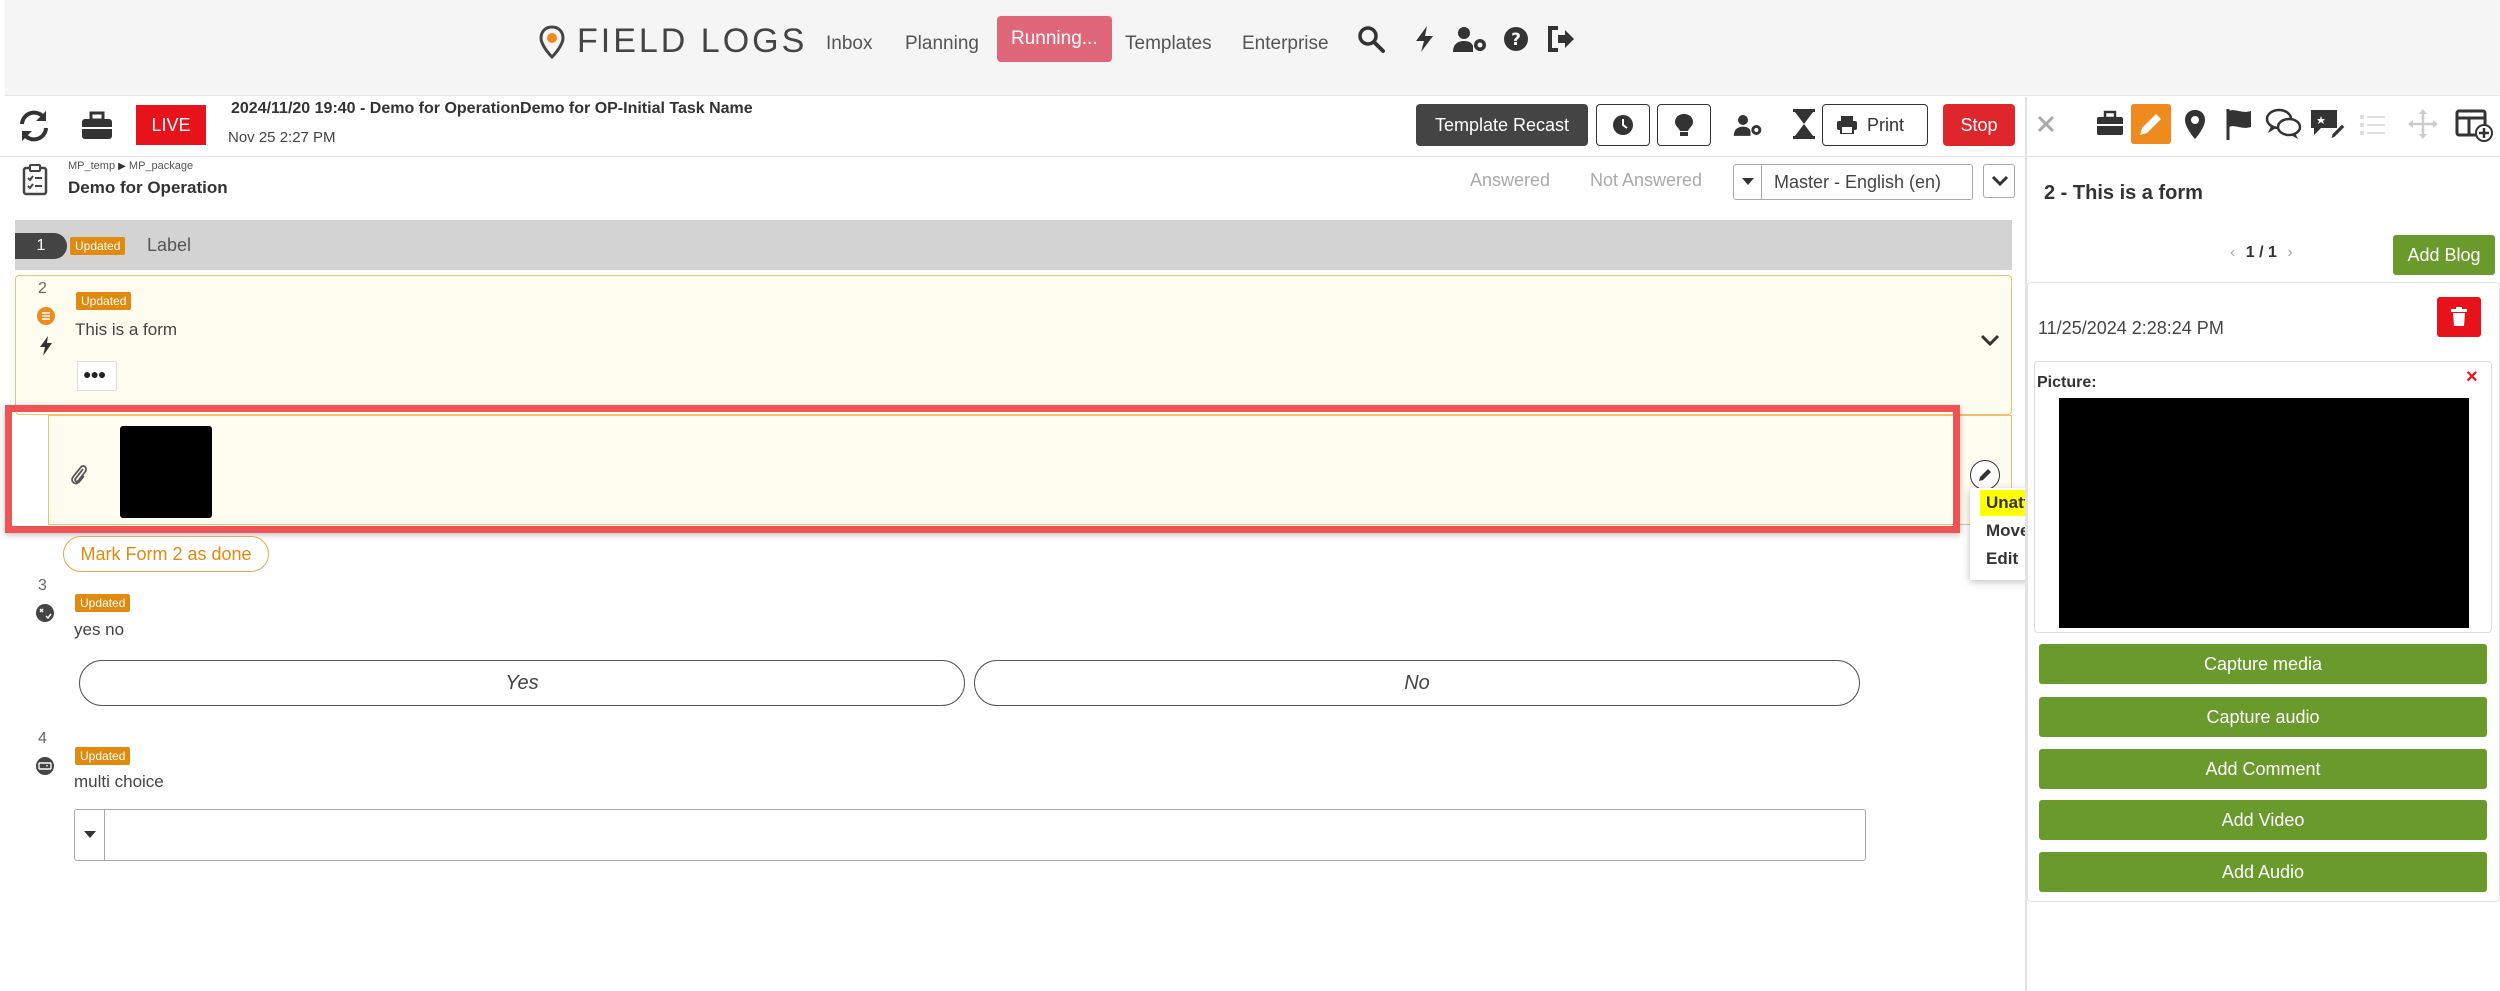 The width and height of the screenshot is (2500, 991). Describe the element at coordinates (166, 554) in the screenshot. I see `mark-form-done-button: Mark Form 2 as done` at that location.